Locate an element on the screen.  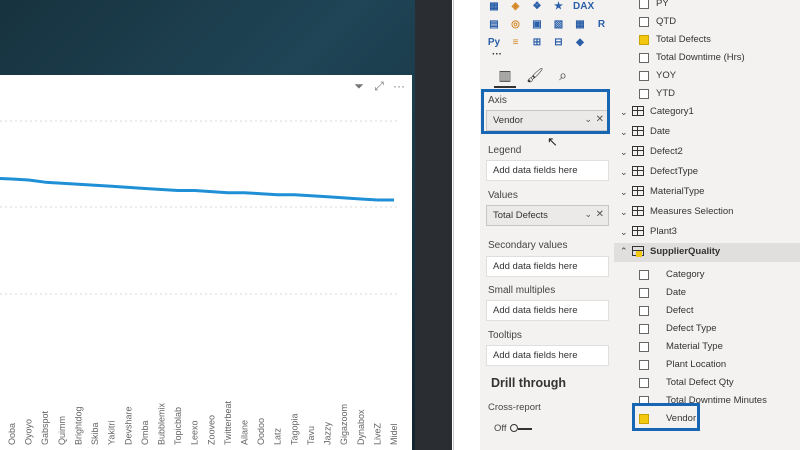
table-row-expanded: ⌃ SupplierQuality is located at coordinates (708, 252).